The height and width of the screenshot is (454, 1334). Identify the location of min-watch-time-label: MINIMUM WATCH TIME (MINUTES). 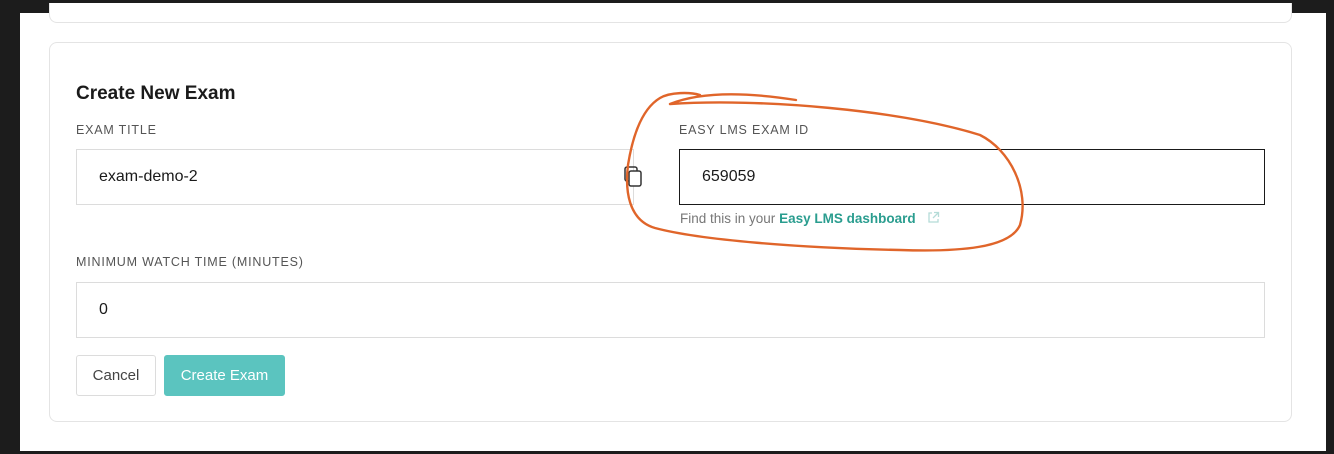
(190, 262).